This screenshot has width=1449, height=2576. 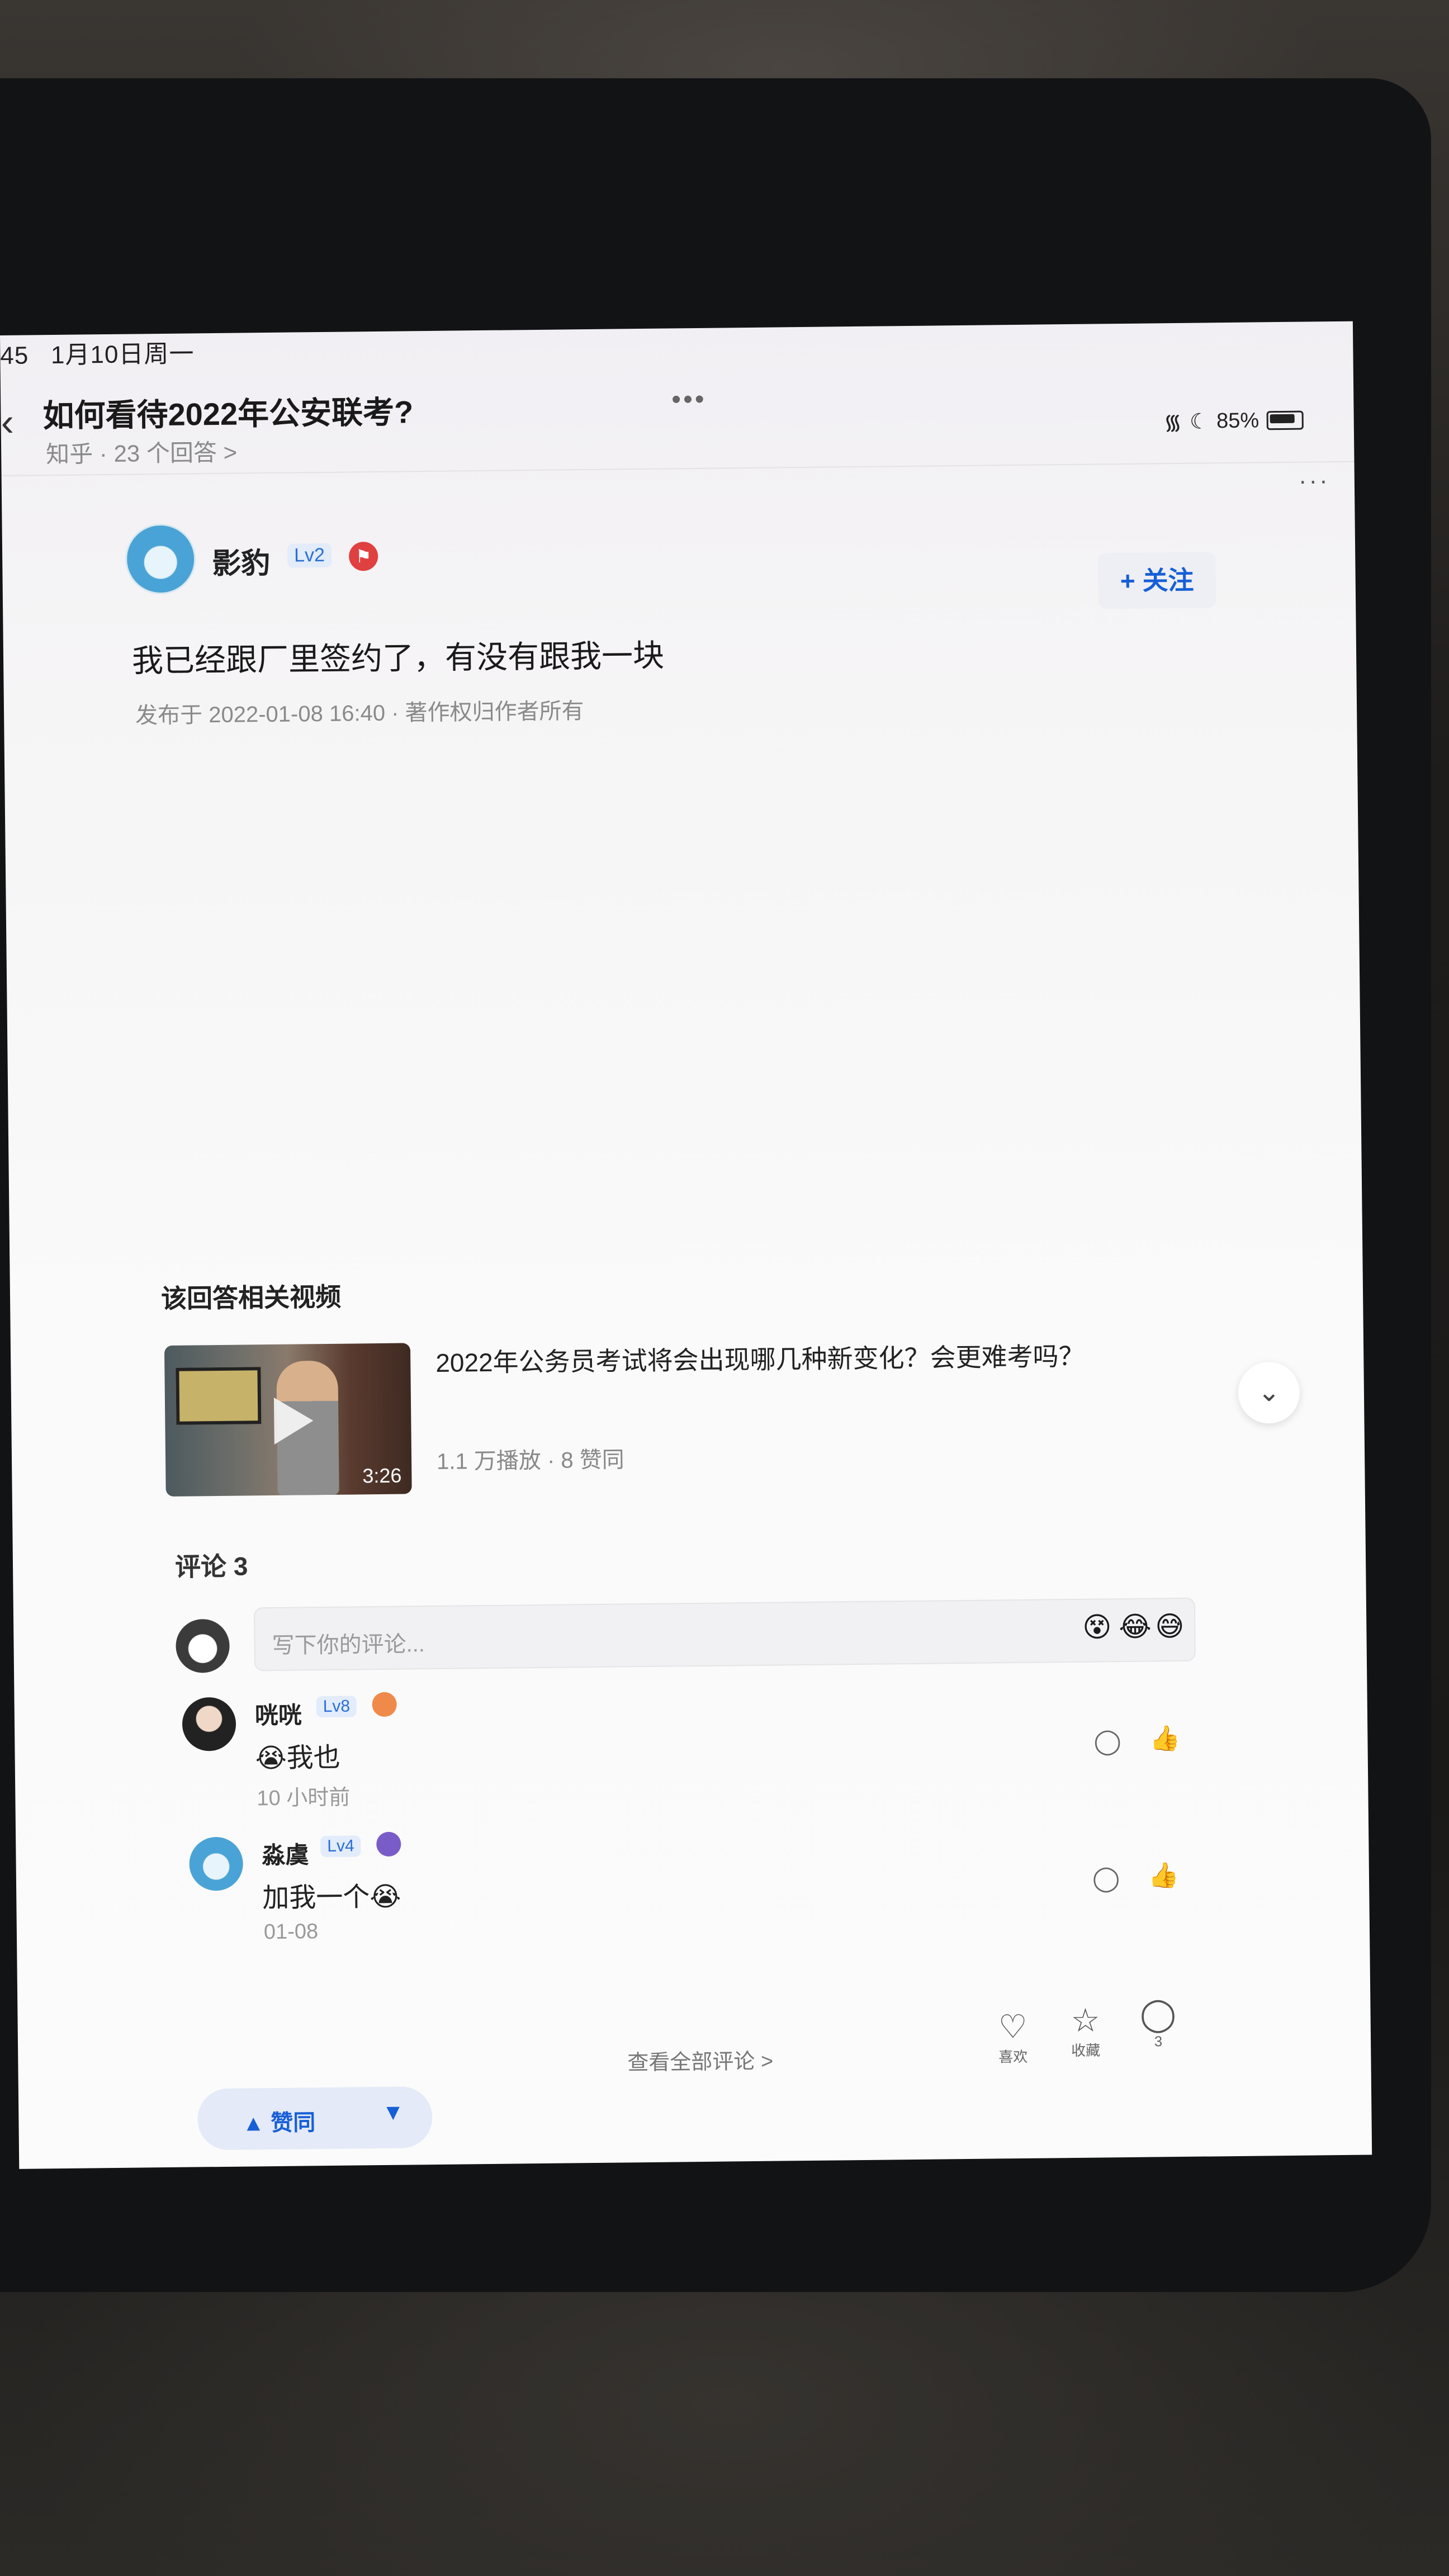 What do you see at coordinates (760, 1358) in the screenshot?
I see `related-video-title: 2022年公务员考试将会出现哪几种新变化？会更难考吗？` at bounding box center [760, 1358].